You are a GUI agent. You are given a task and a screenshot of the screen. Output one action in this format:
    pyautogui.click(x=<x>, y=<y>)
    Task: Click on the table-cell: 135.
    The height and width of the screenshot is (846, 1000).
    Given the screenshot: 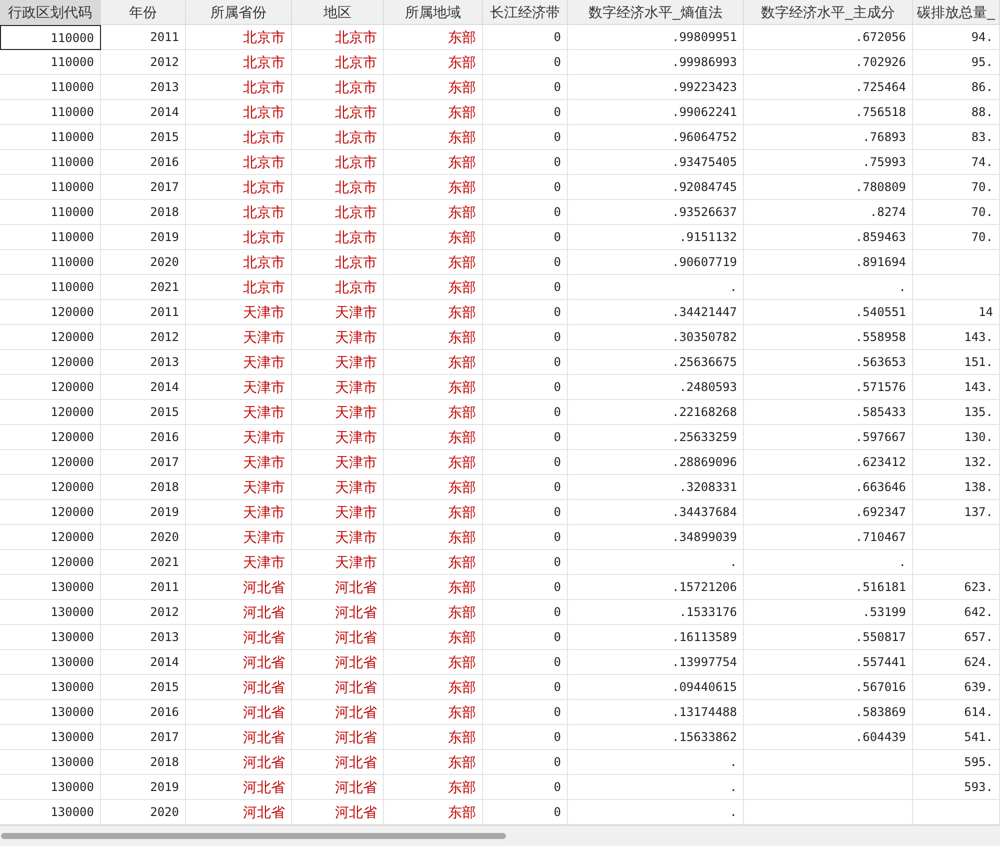 What is the action you would take?
    pyautogui.click(x=956, y=412)
    